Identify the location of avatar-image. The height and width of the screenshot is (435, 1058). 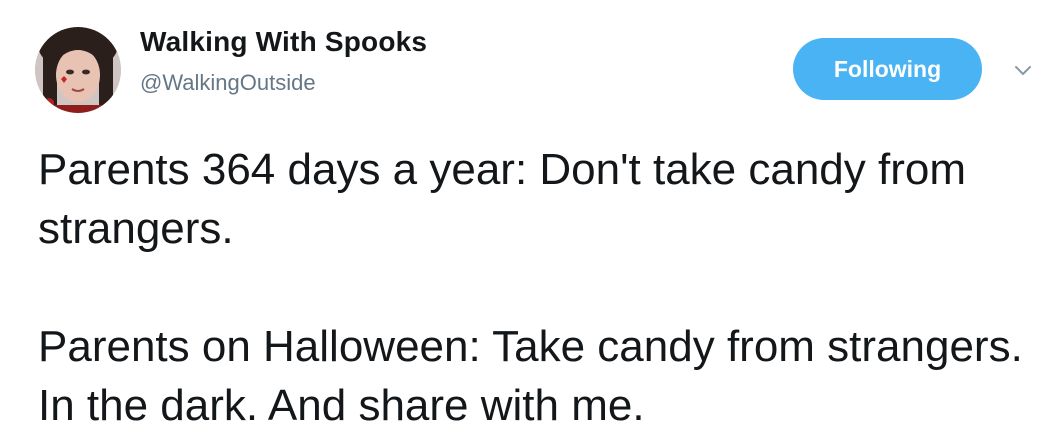
(78, 70).